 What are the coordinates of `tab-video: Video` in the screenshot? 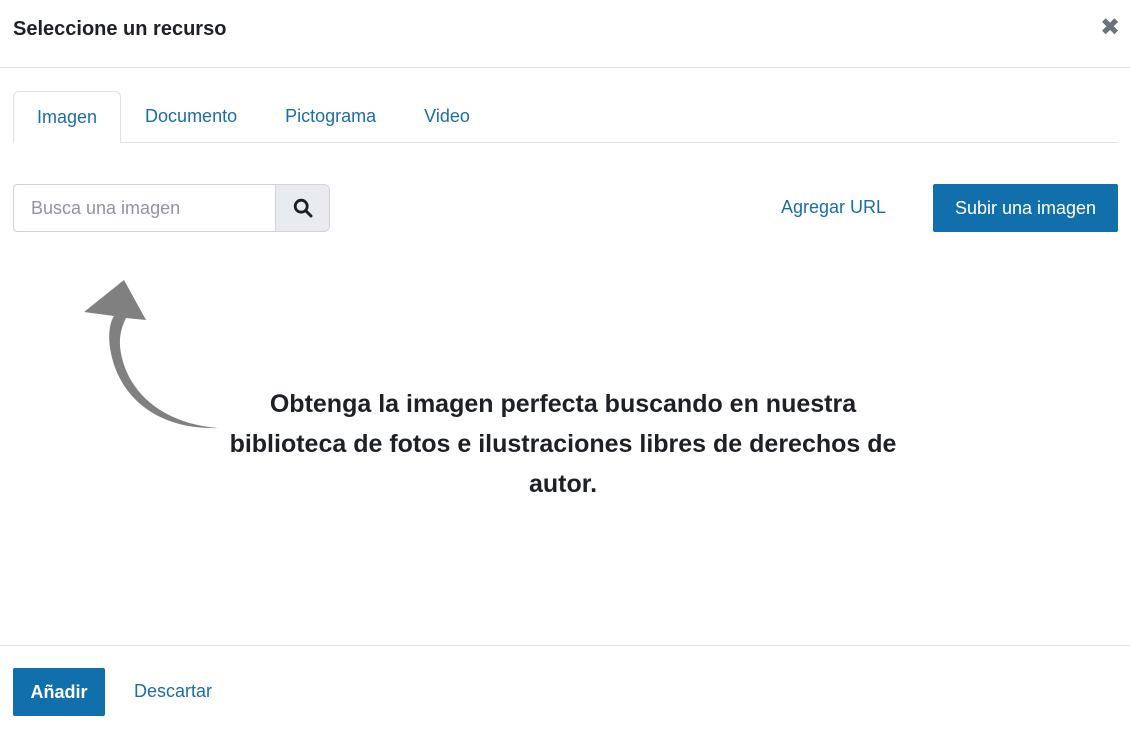 It's located at (447, 116).